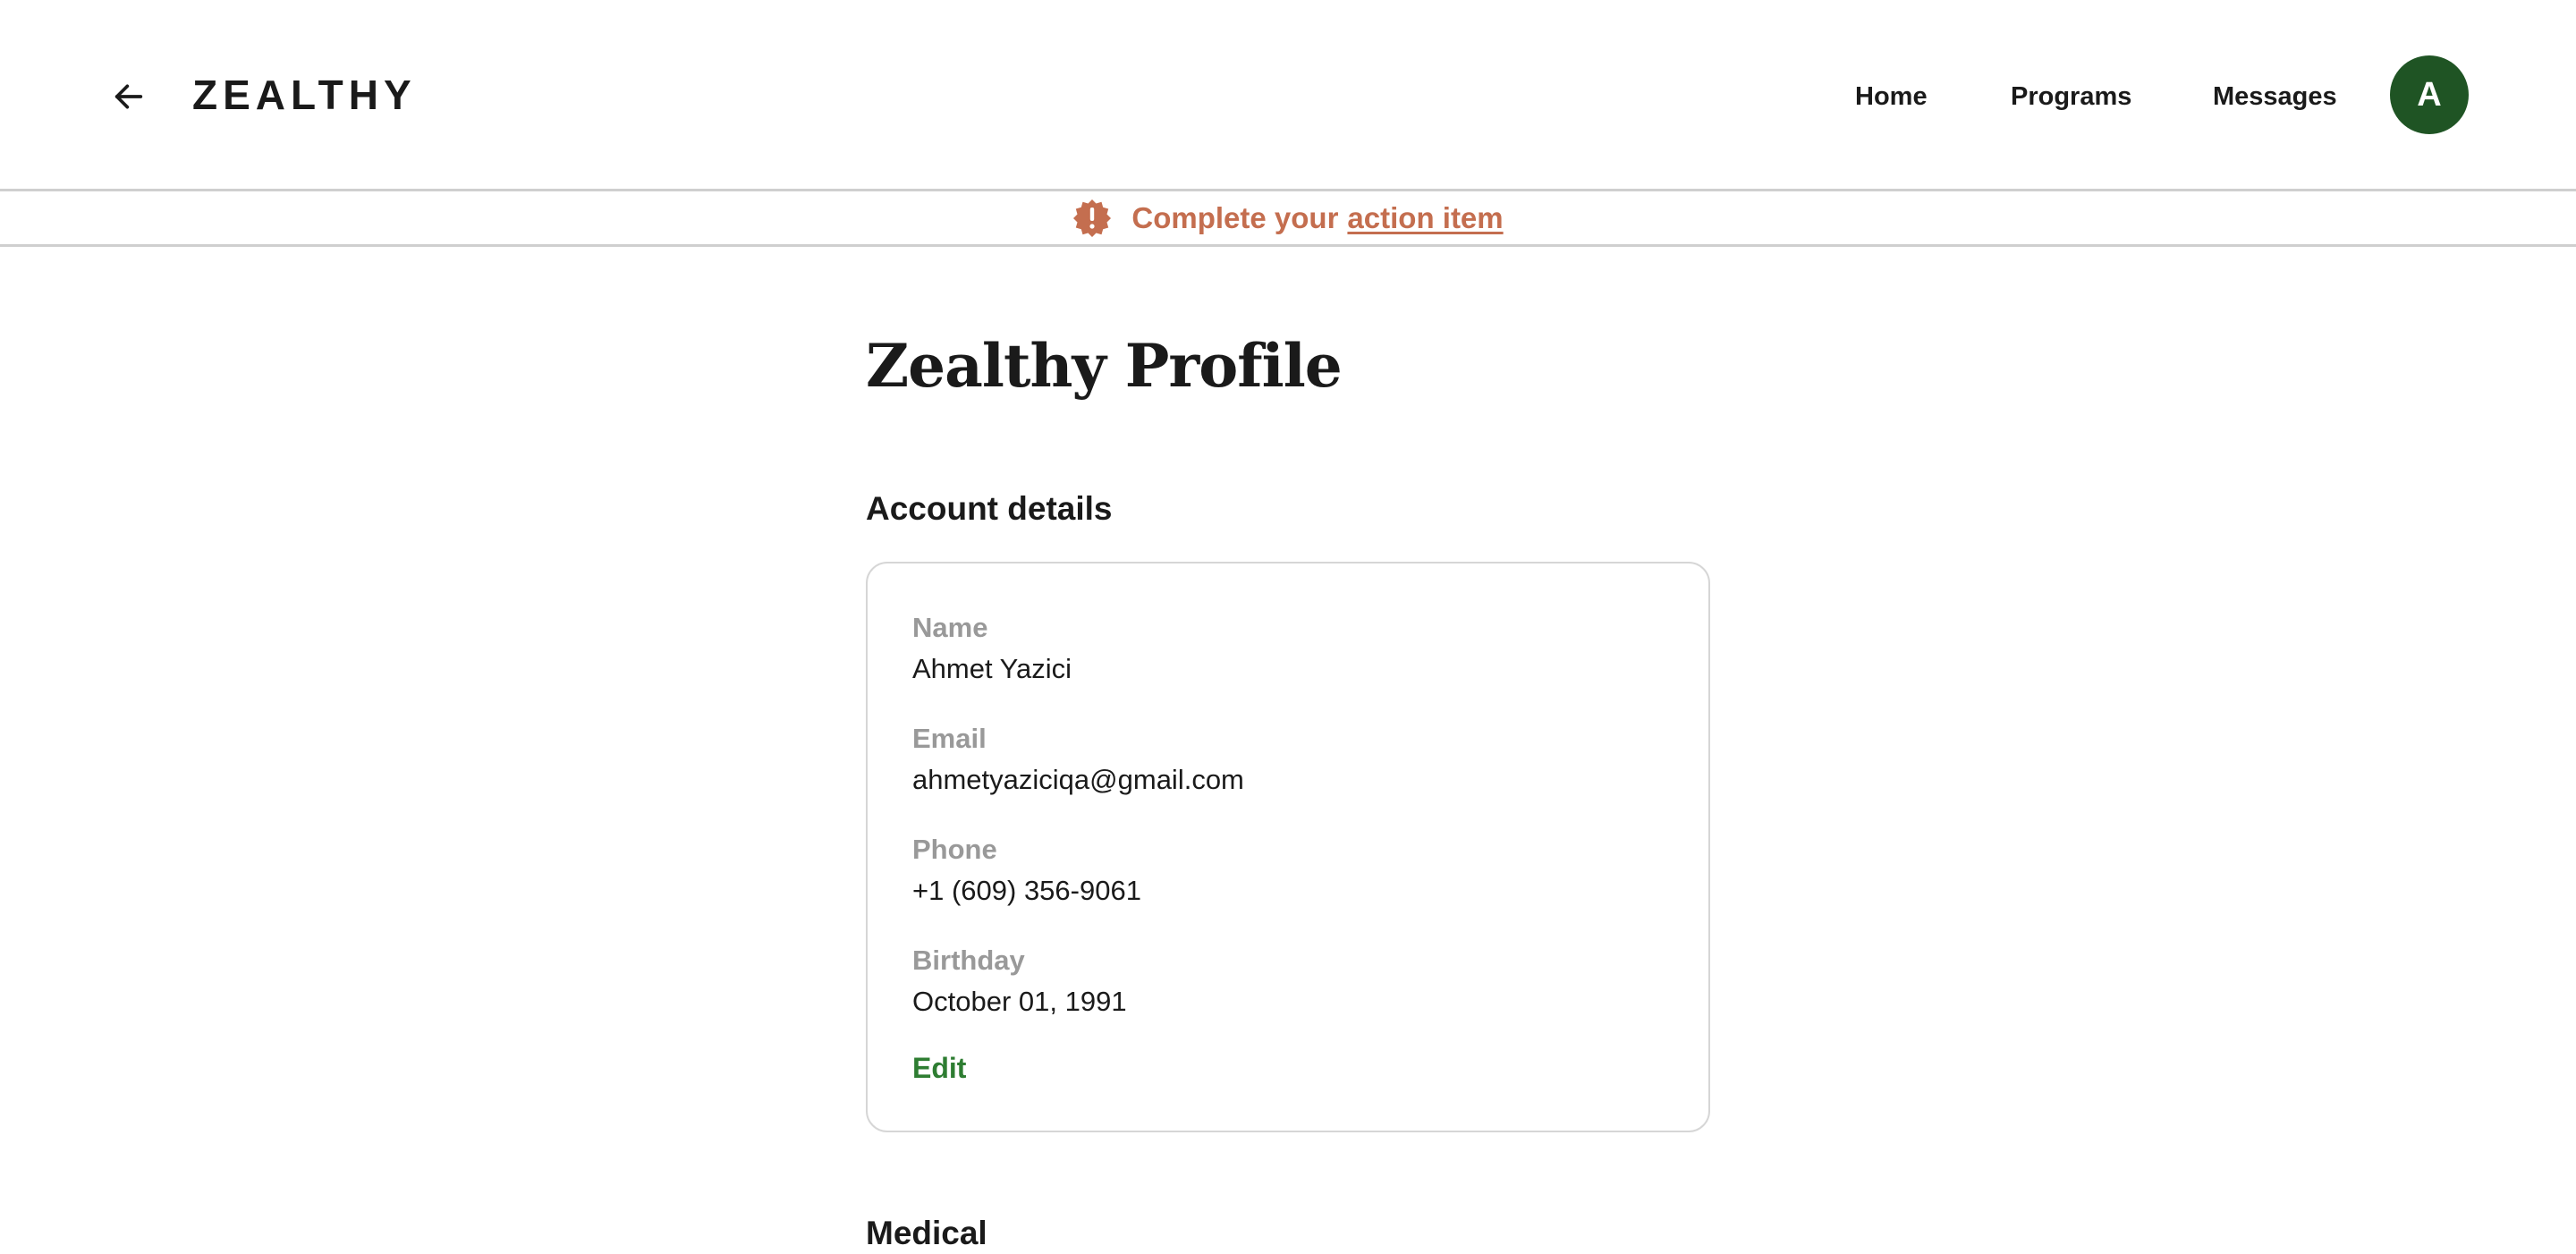 This screenshot has height=1254, width=2576. What do you see at coordinates (949, 738) in the screenshot?
I see `email-label: Email` at bounding box center [949, 738].